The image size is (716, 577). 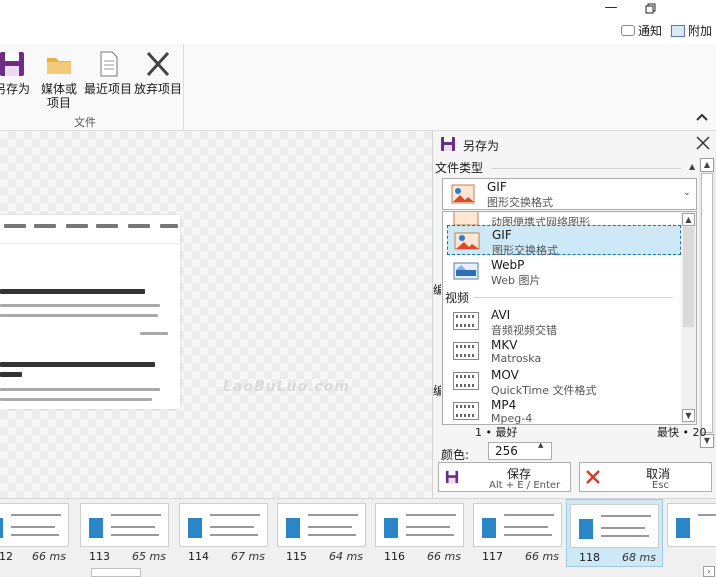 I want to click on list-item-desc: Web 图片, so click(x=516, y=280).